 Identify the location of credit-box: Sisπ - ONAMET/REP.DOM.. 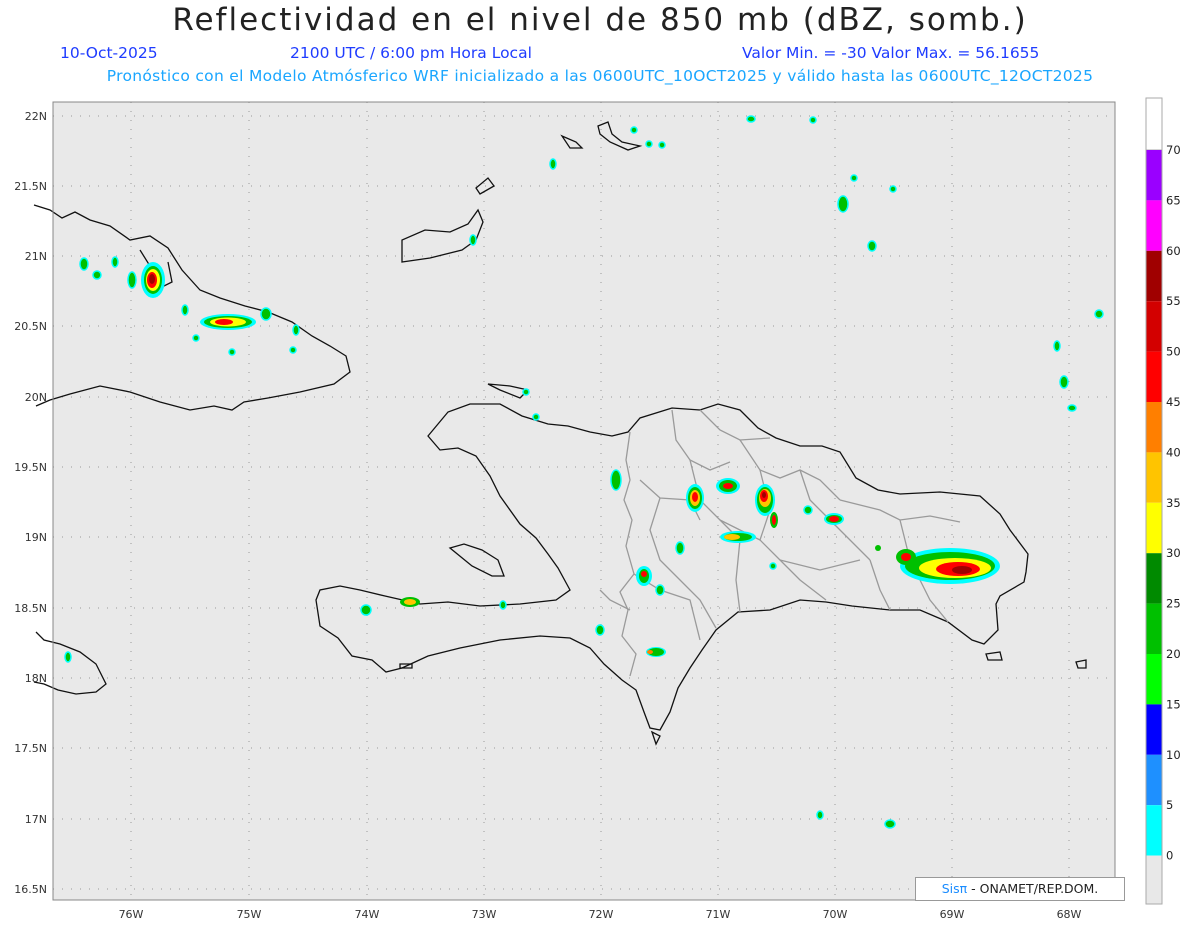
(1020, 889).